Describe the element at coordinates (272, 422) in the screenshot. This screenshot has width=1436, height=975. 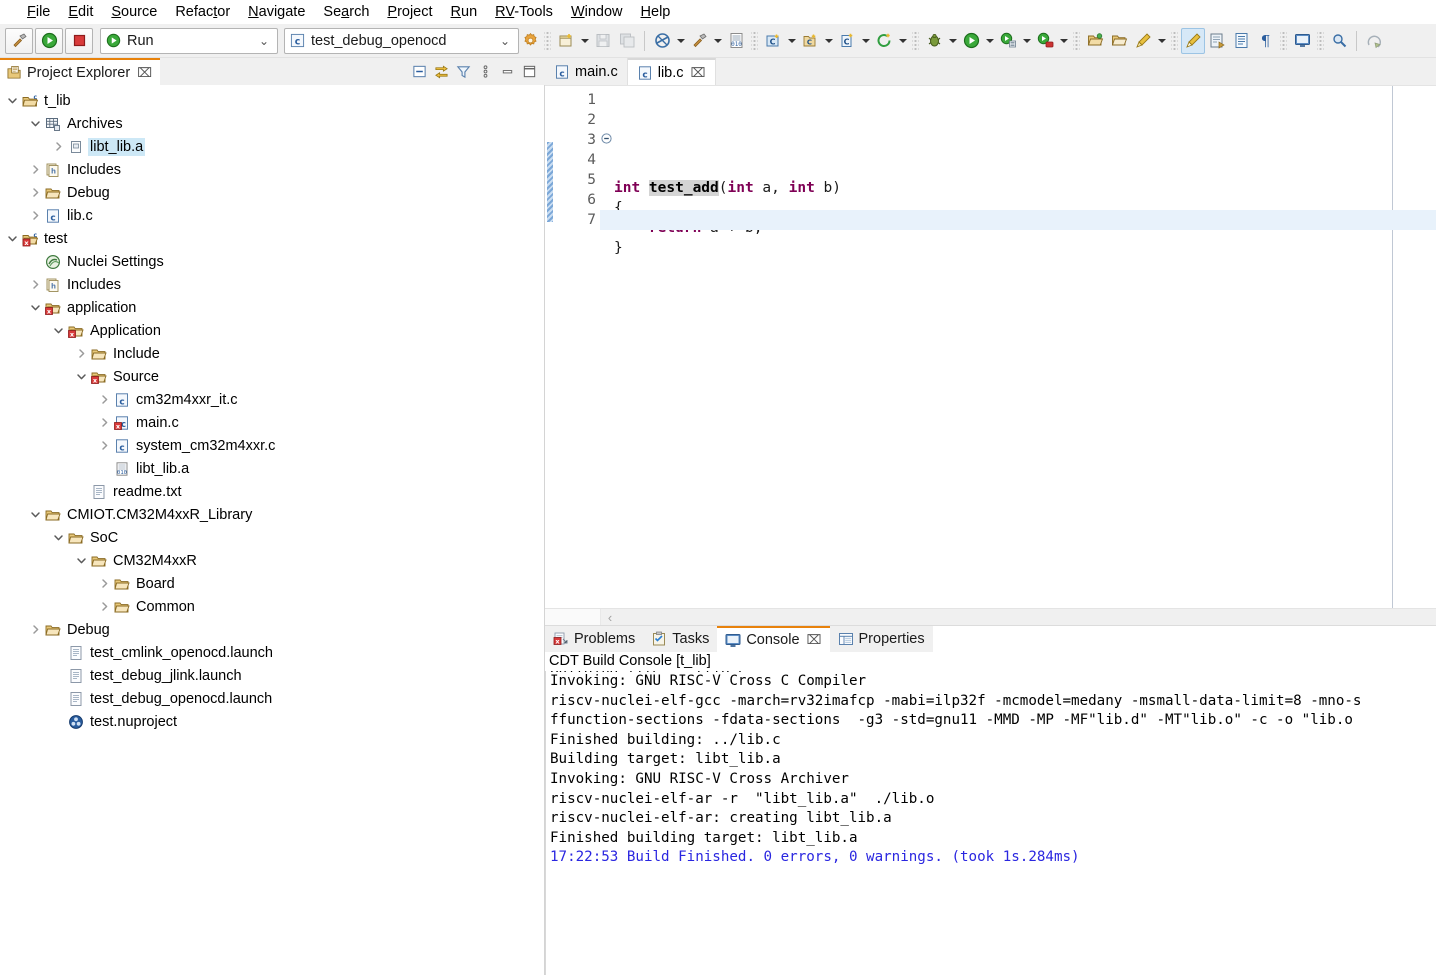
I see `tree-item: c x main.c` at that location.